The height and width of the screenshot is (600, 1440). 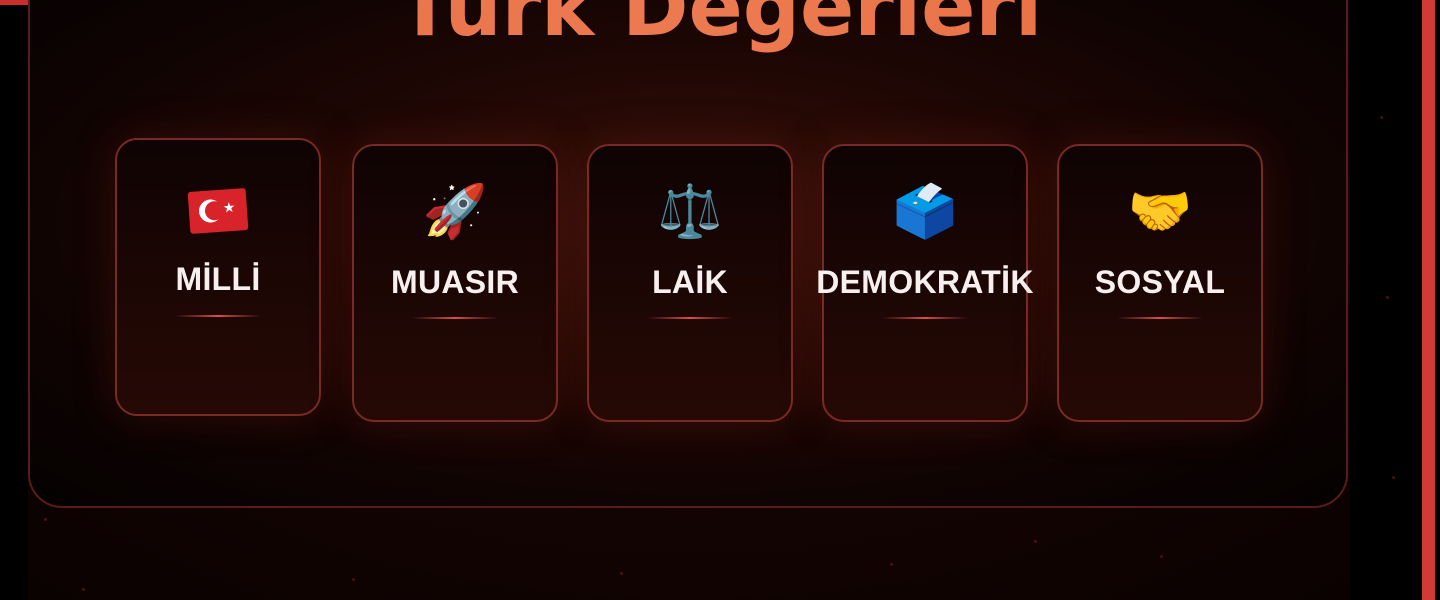 I want to click on value-card-label: MUASIR, so click(x=455, y=282).